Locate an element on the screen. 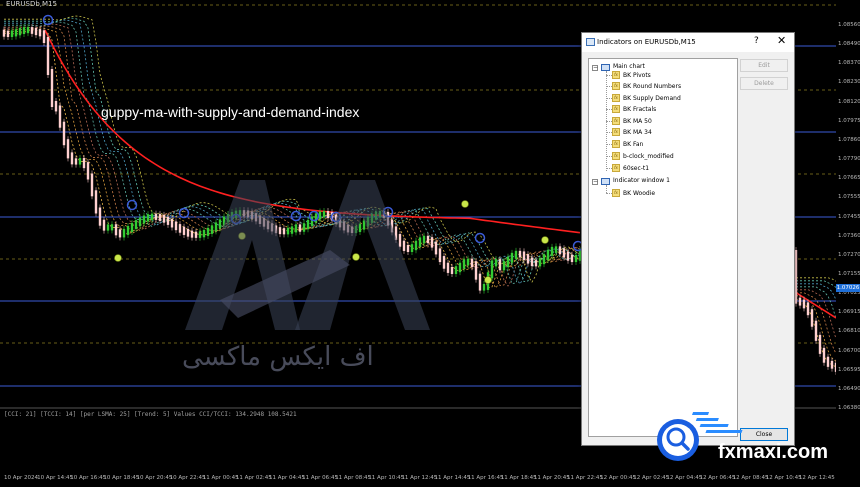 This screenshot has width=860, height=487. indicator-window-icon is located at coordinates (605, 181).